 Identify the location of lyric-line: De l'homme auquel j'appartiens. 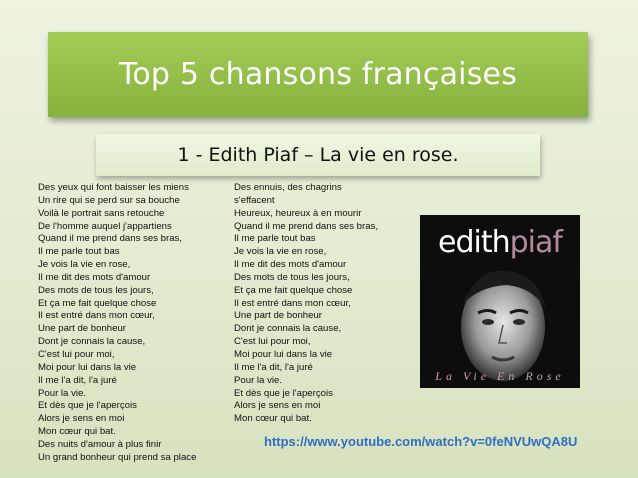
(105, 226).